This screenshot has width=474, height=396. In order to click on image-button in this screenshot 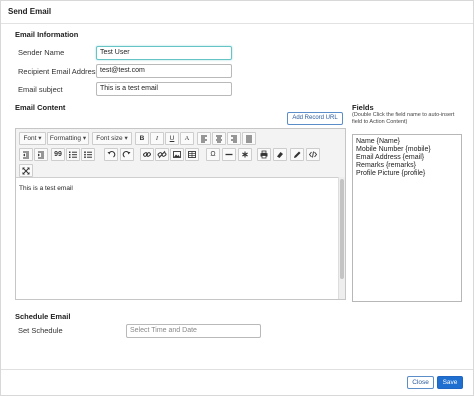, I will do `click(177, 154)`.